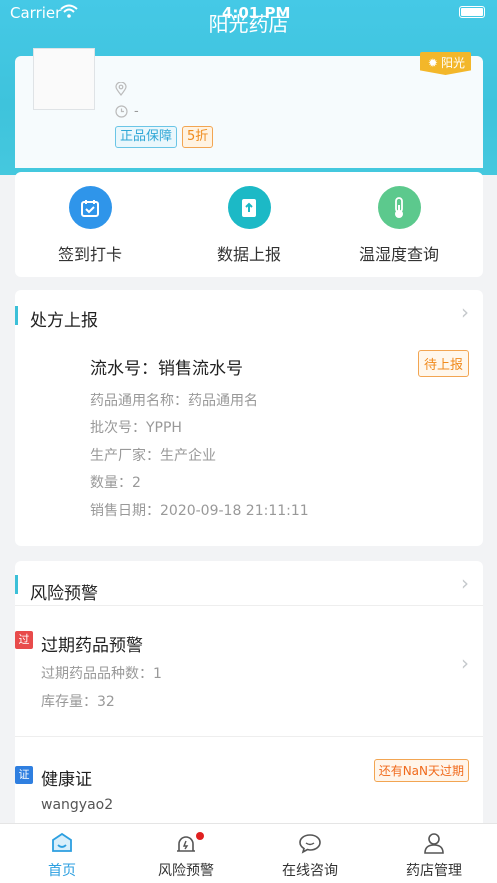 The height and width of the screenshot is (883, 497). What do you see at coordinates (24, 640) in the screenshot?
I see `expired-badge: 过` at bounding box center [24, 640].